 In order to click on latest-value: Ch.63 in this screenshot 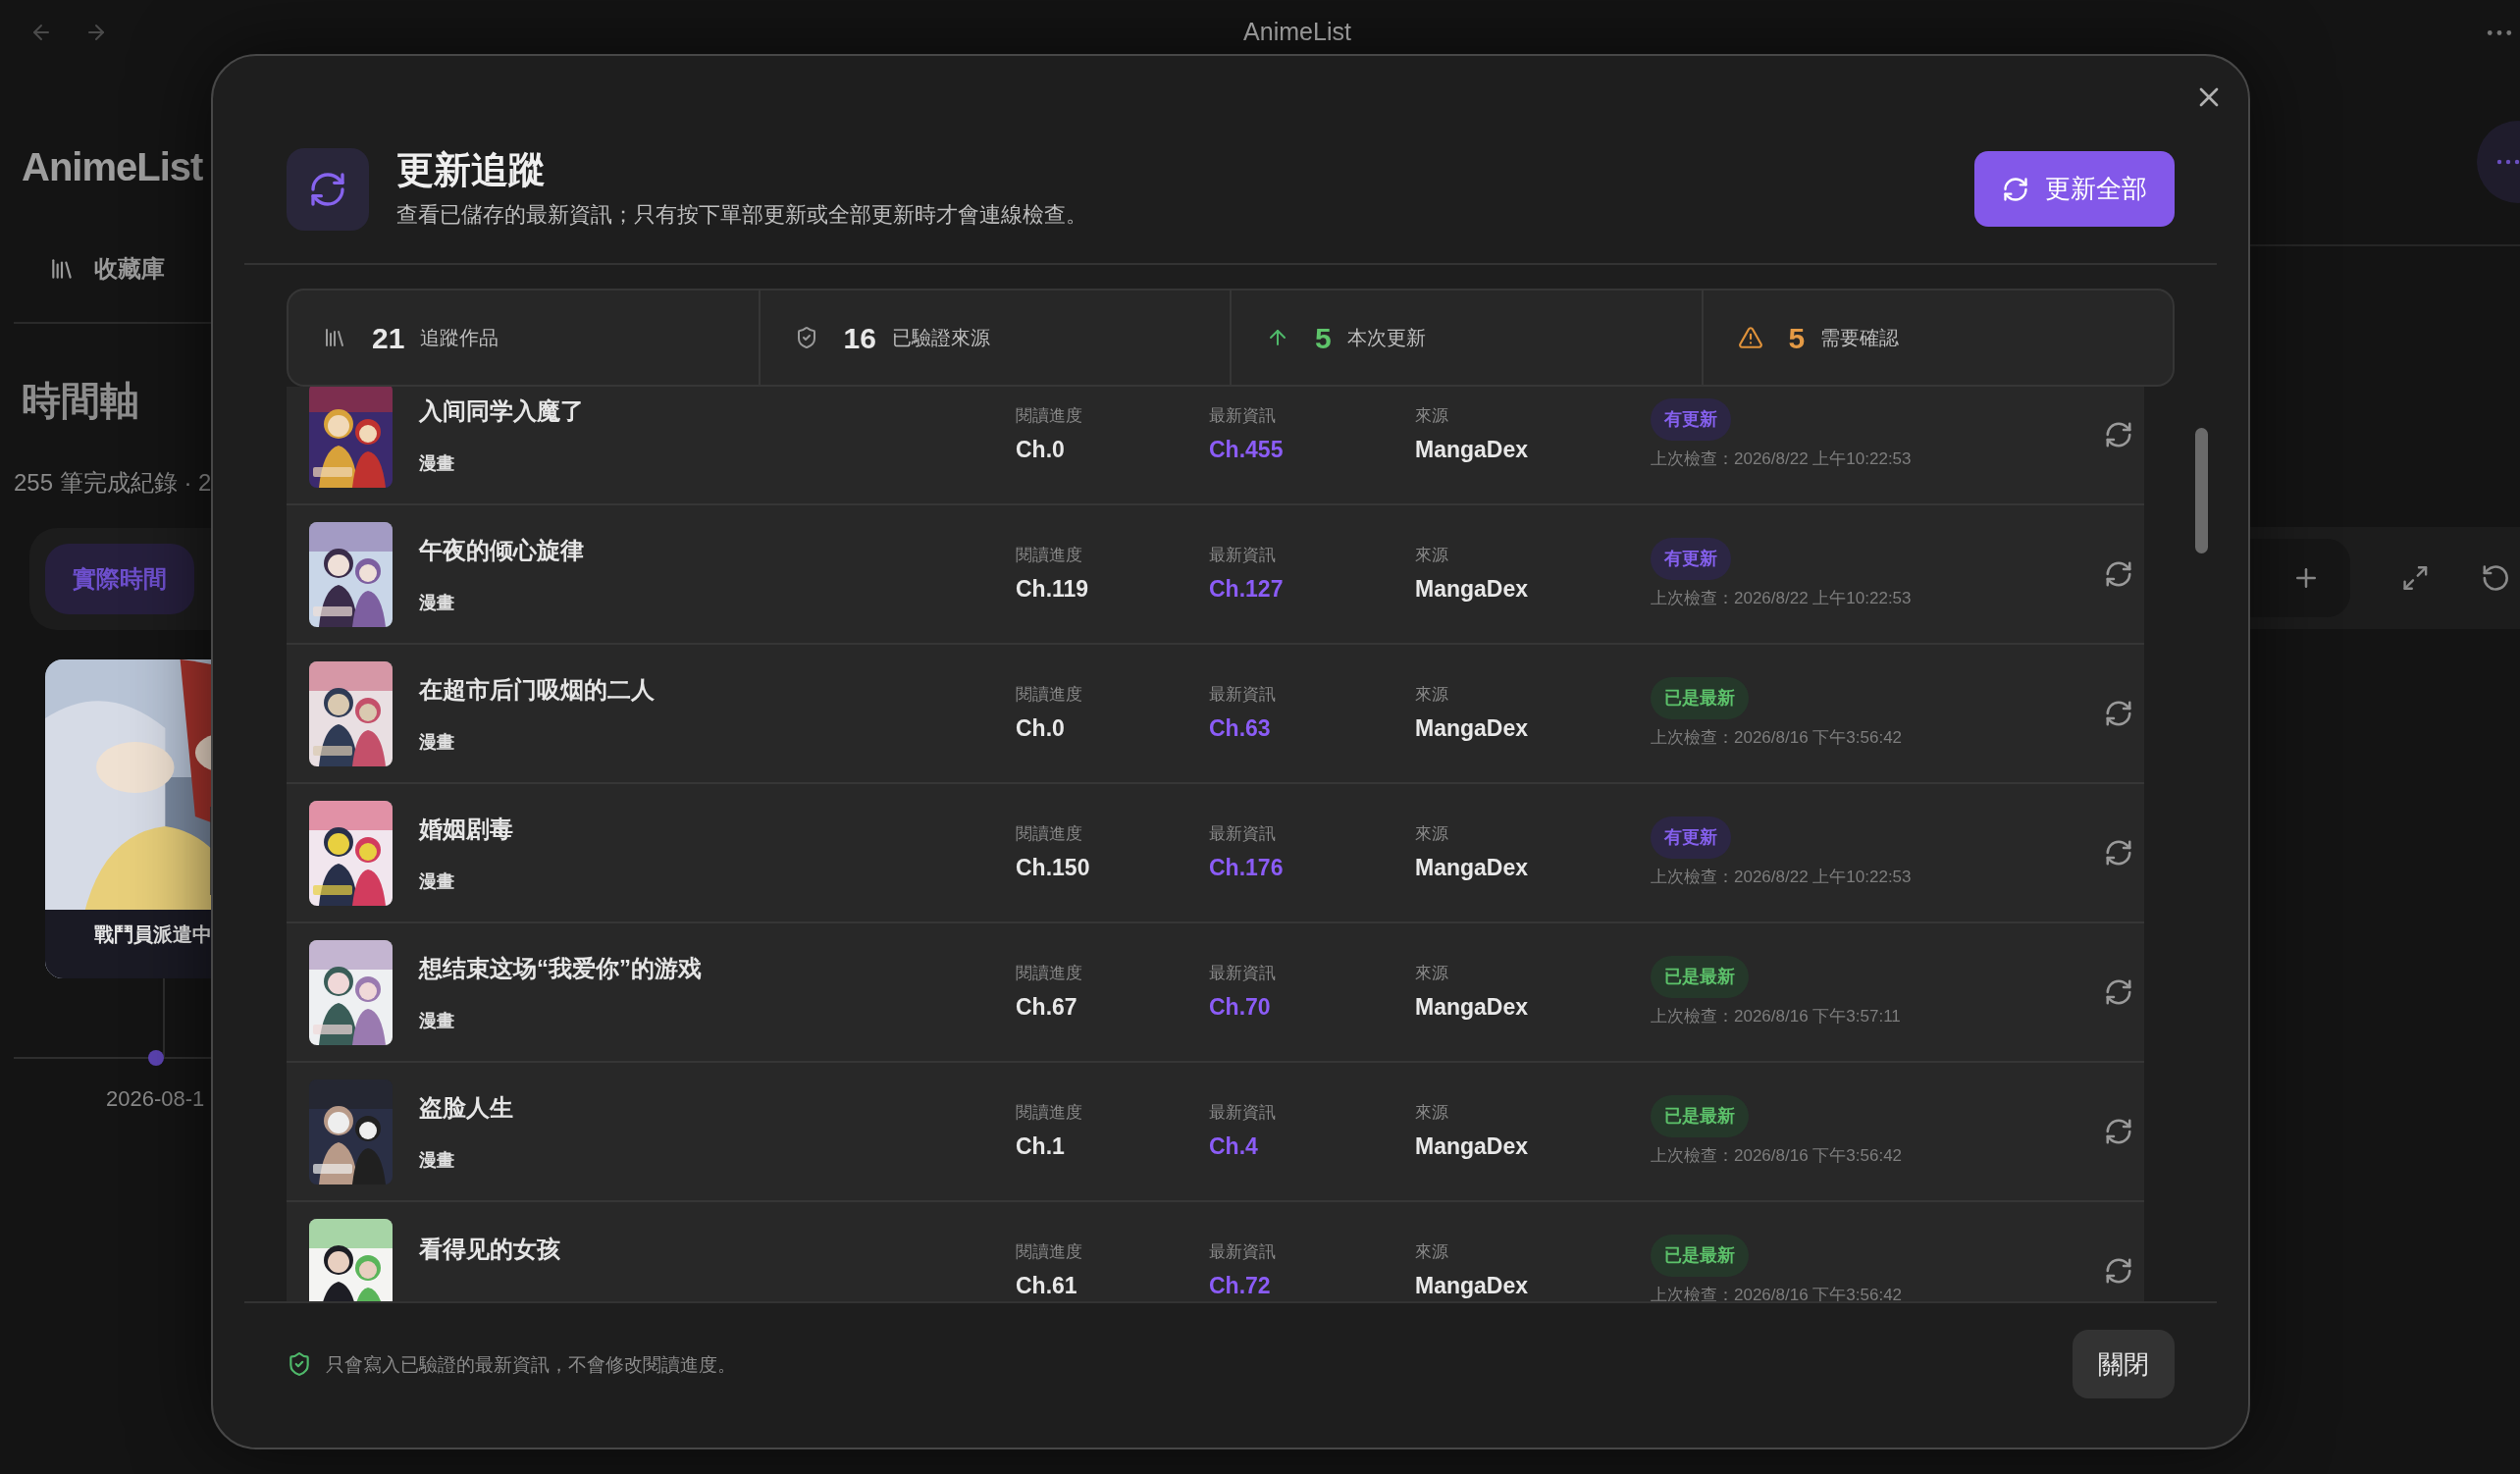, I will do `click(1240, 728)`.